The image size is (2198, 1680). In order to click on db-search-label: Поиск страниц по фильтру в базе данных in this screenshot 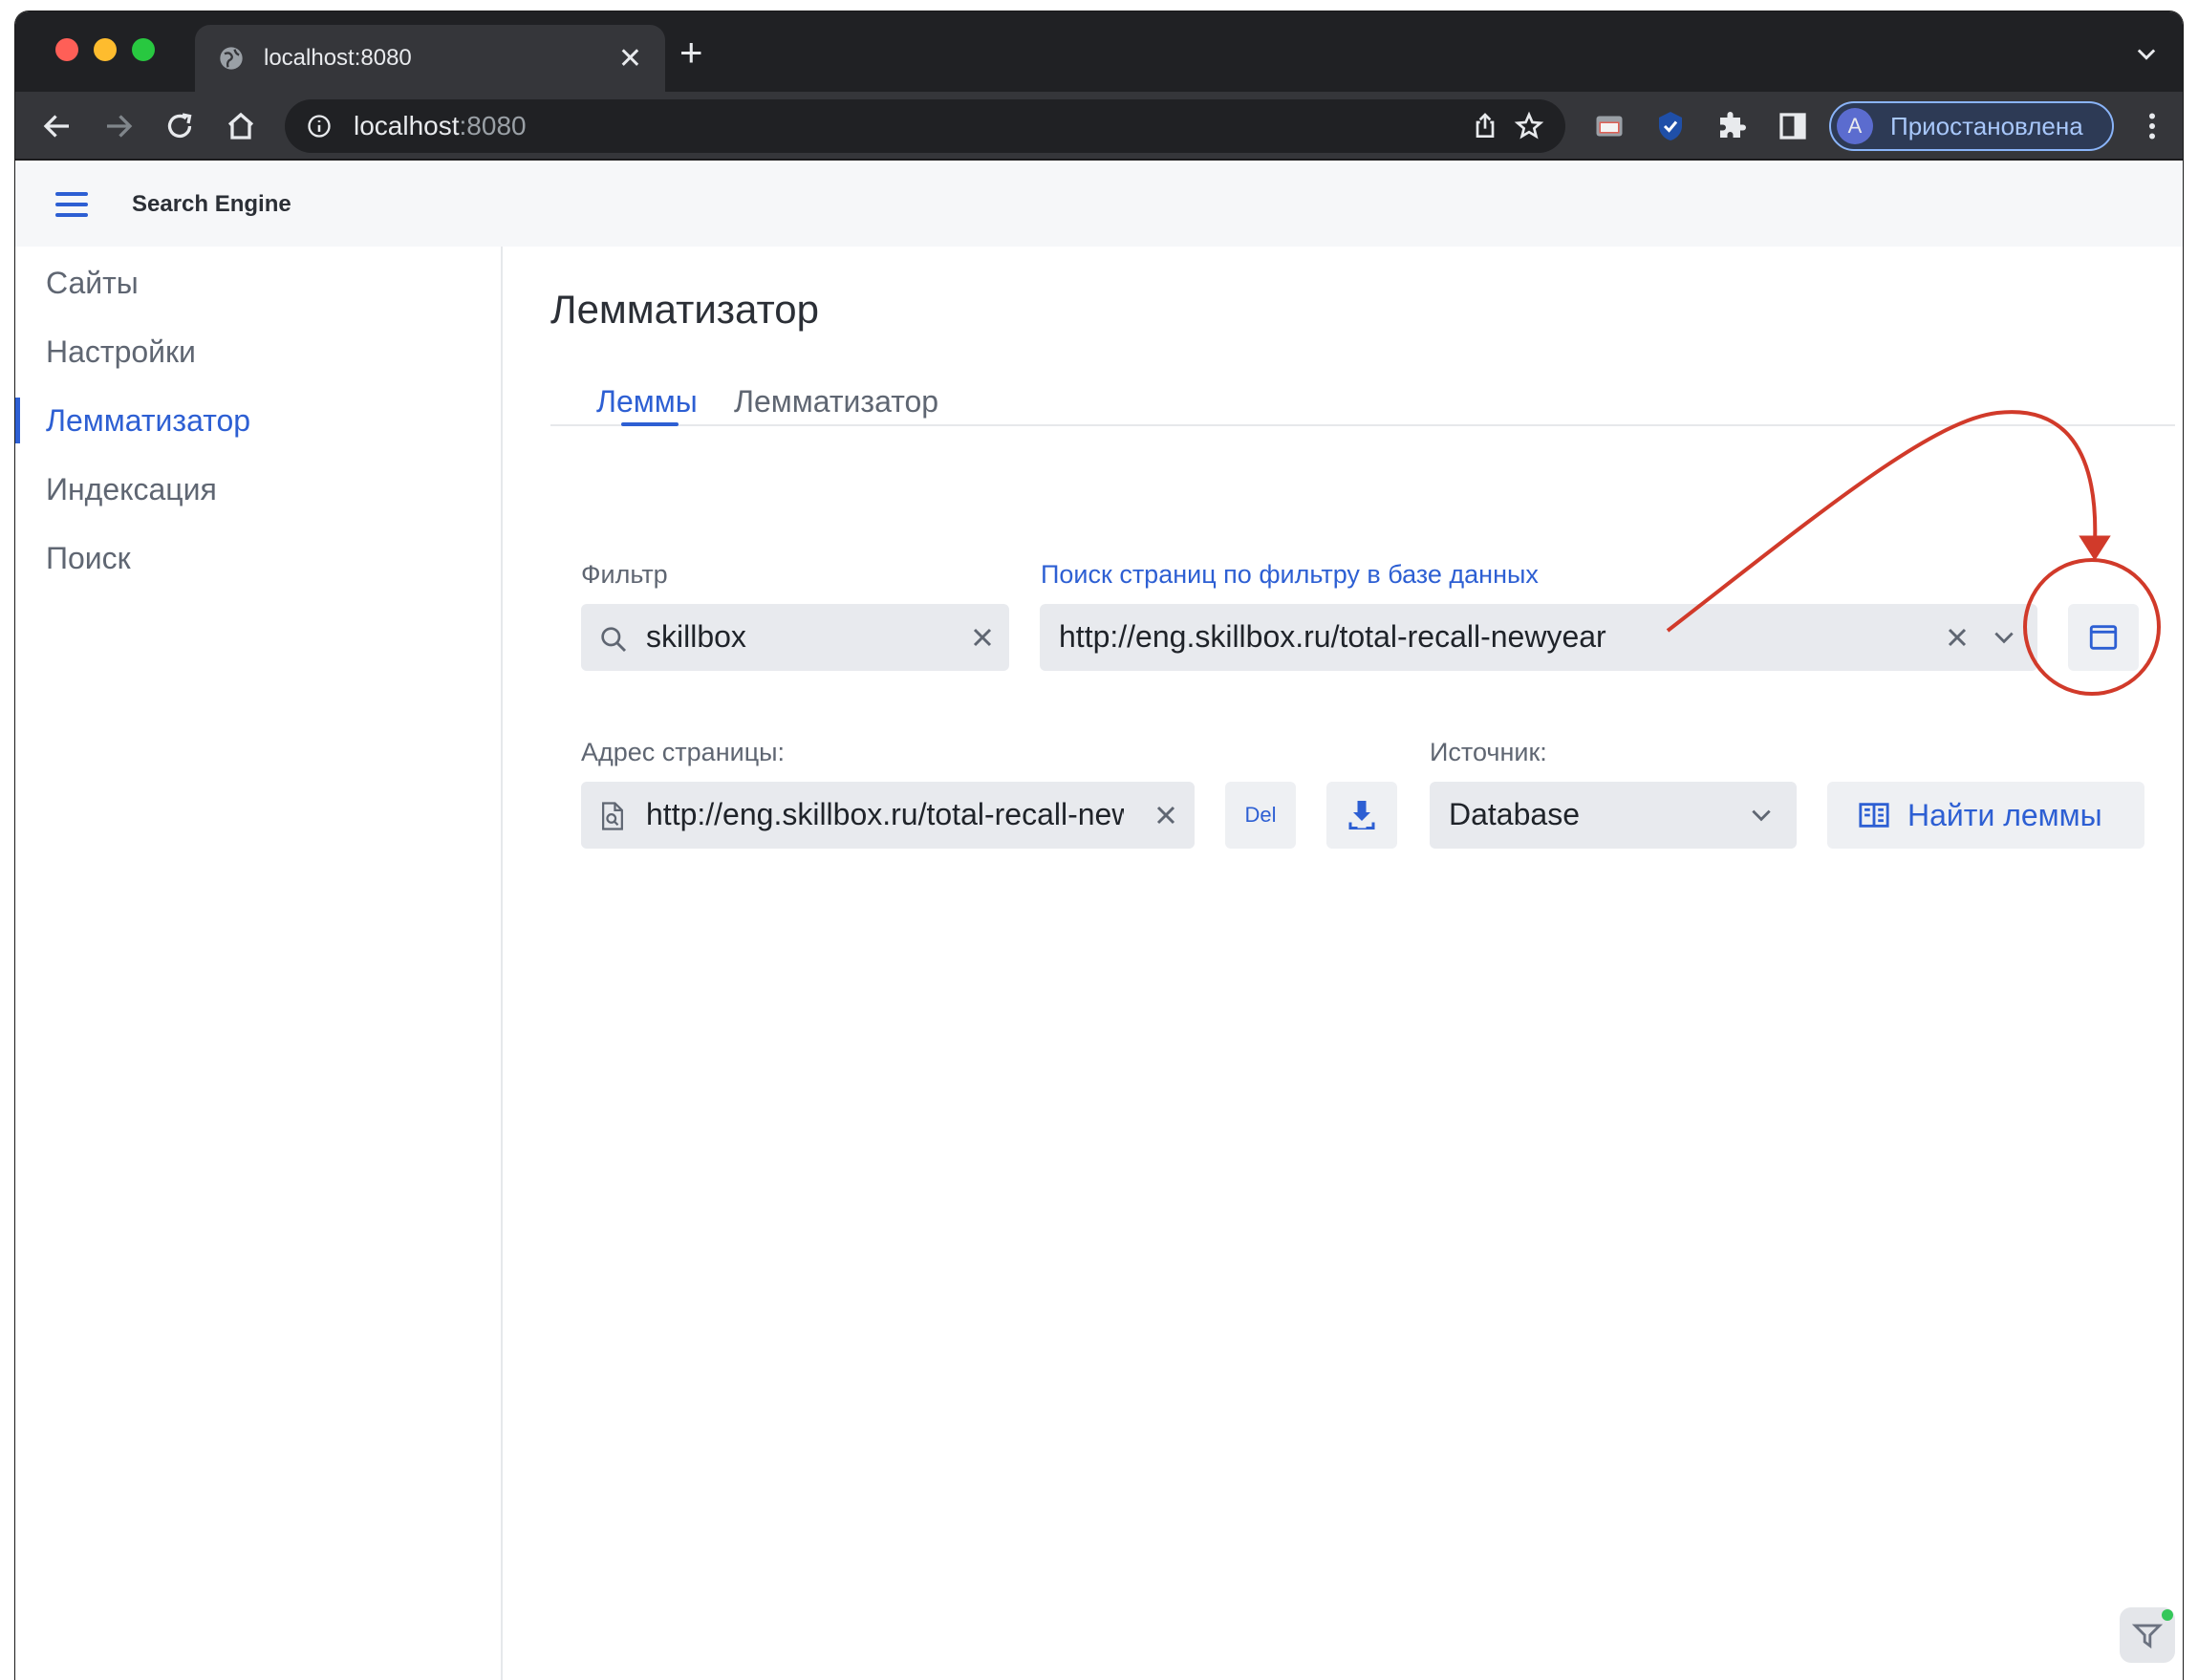, I will do `click(1290, 575)`.